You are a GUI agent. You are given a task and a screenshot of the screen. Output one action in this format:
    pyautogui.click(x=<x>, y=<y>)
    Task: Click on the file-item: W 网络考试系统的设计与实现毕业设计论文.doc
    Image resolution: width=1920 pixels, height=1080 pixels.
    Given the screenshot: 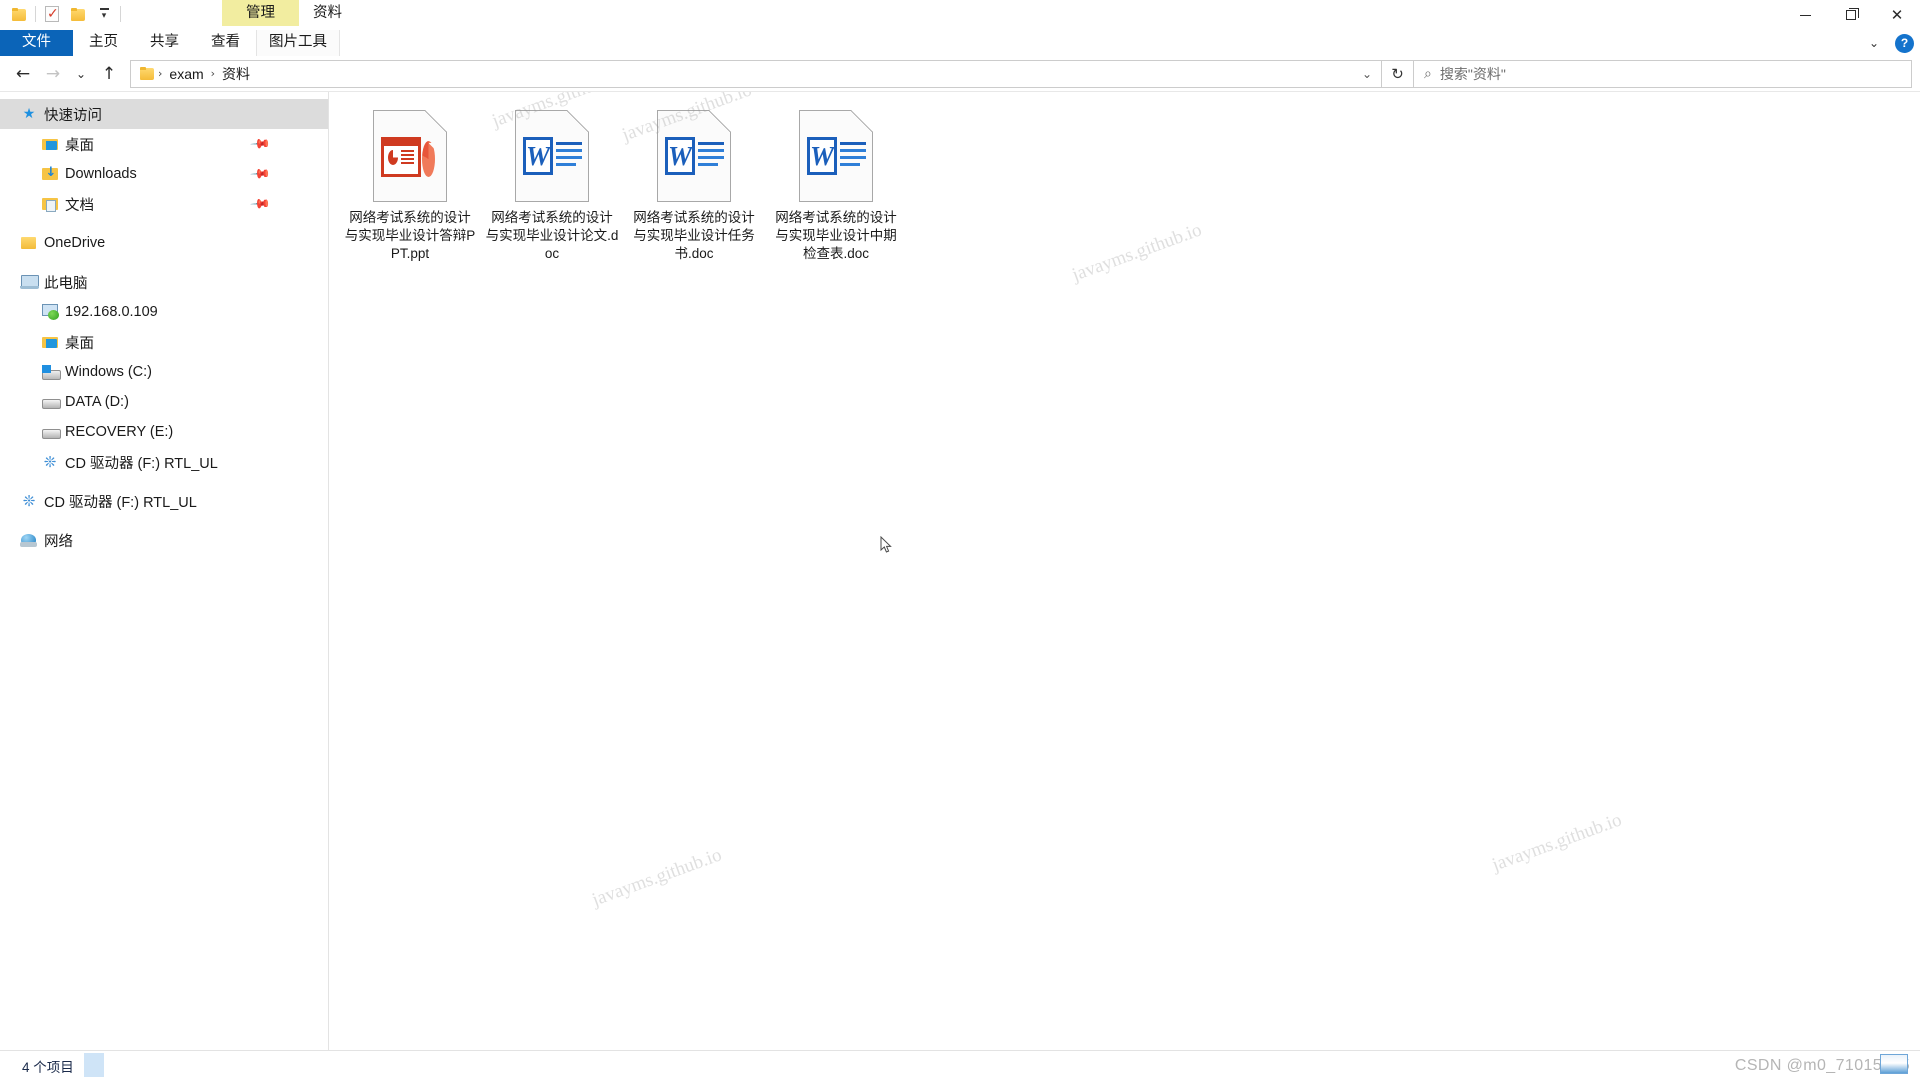 What is the action you would take?
    pyautogui.click(x=552, y=187)
    